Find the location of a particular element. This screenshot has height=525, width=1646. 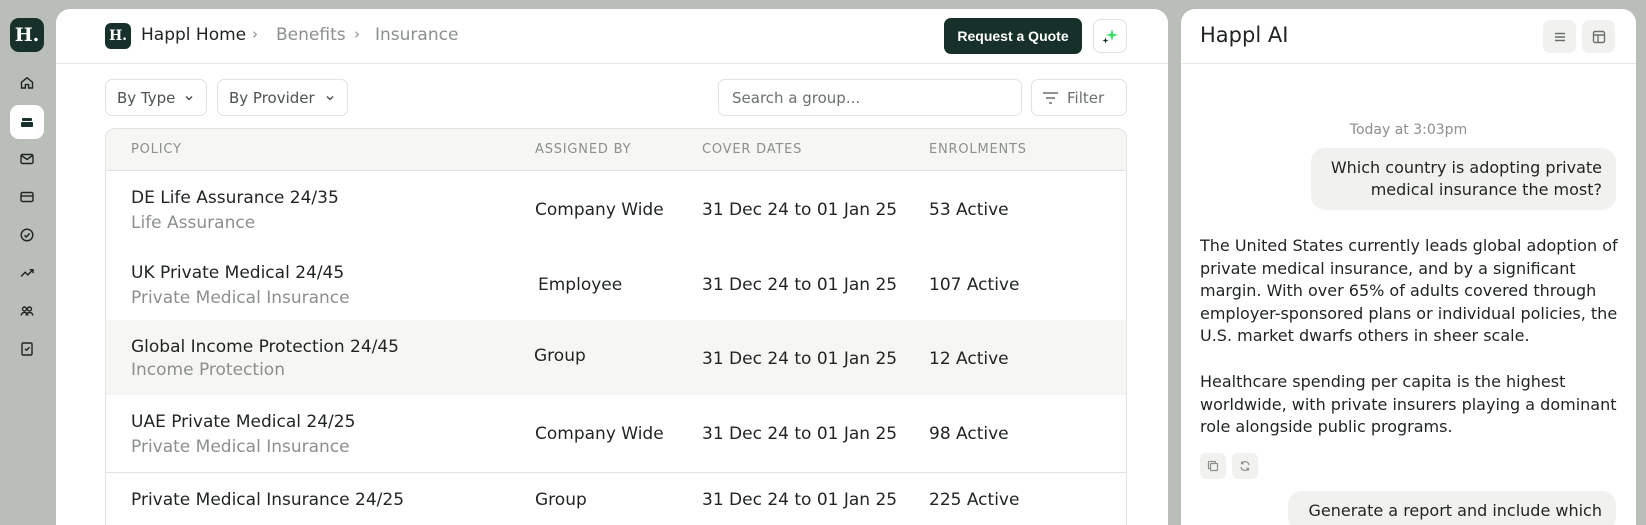

menu-button is located at coordinates (1559, 36).